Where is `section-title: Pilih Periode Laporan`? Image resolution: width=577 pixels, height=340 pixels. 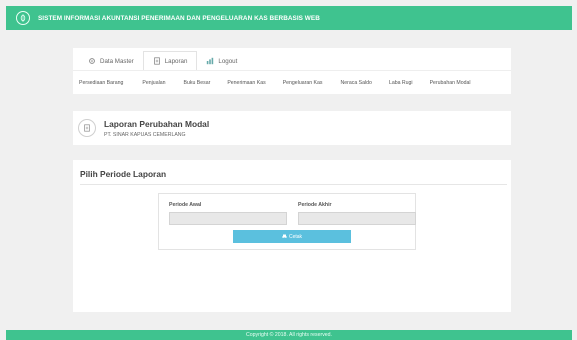
section-title: Pilih Periode Laporan is located at coordinates (123, 174).